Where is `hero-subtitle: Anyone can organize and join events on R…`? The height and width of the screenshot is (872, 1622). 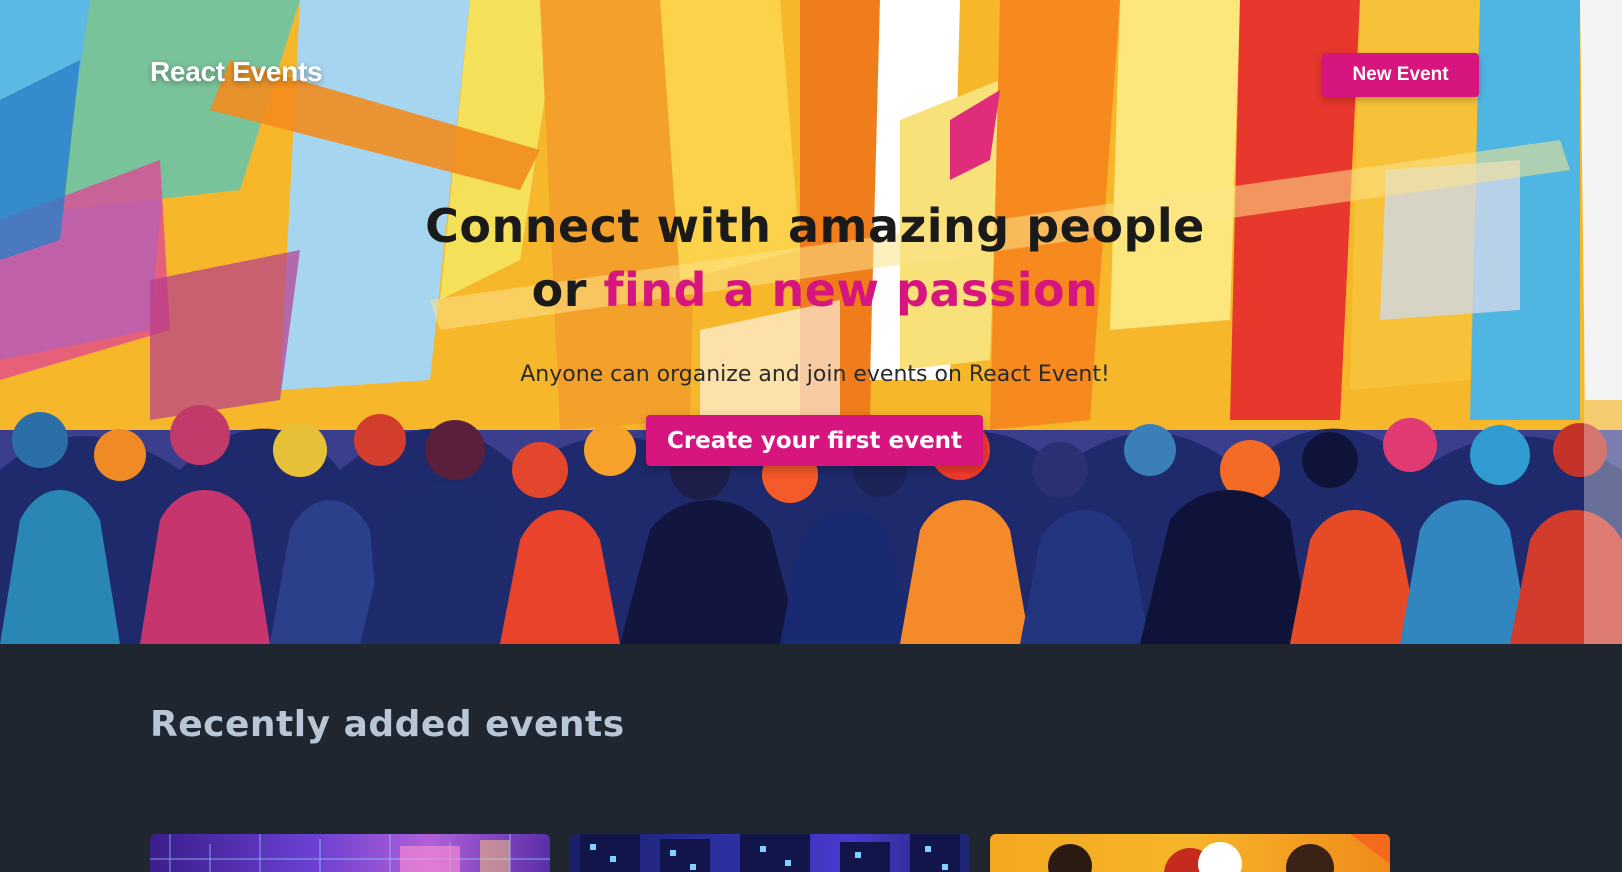
hero-subtitle: Anyone can organize and join events on R… is located at coordinates (815, 374).